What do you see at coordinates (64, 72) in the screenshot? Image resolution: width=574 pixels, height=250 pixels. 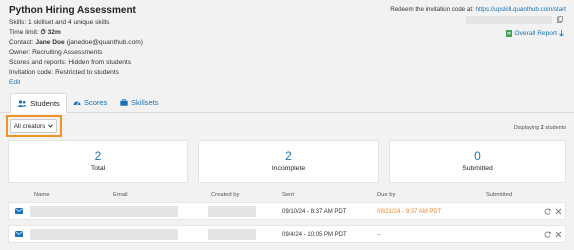 I see `invitation-code-info: Invitation code: Restricted to students` at bounding box center [64, 72].